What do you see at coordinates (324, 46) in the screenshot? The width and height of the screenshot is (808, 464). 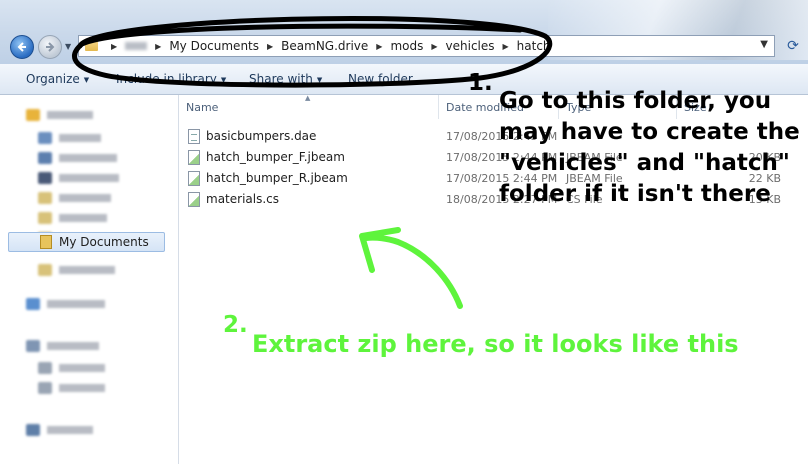 I see `breadcrumb-item-beamng: BeamNG.drive` at bounding box center [324, 46].